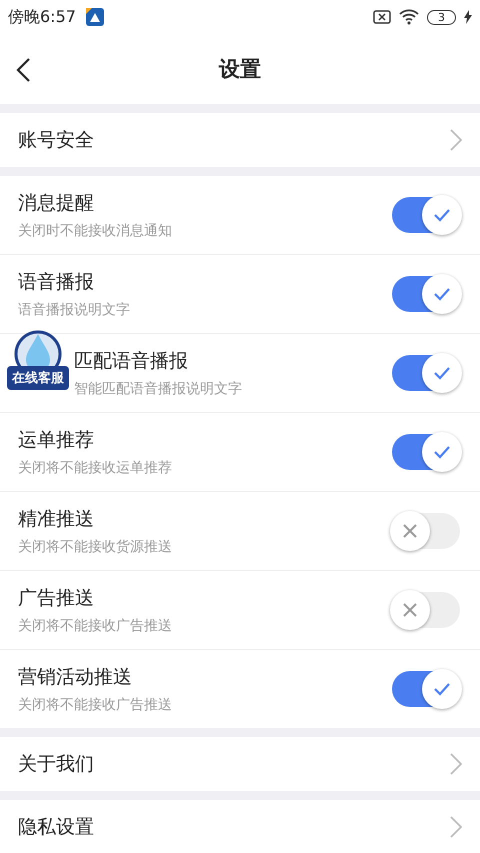  Describe the element at coordinates (56, 598) in the screenshot. I see `row-title: 广告推送` at that location.